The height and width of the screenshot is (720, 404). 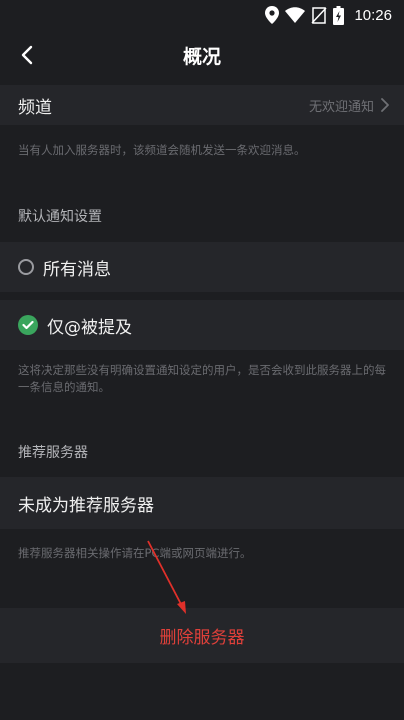 What do you see at coordinates (202, 15) in the screenshot?
I see `status-bar: 10:26` at bounding box center [202, 15].